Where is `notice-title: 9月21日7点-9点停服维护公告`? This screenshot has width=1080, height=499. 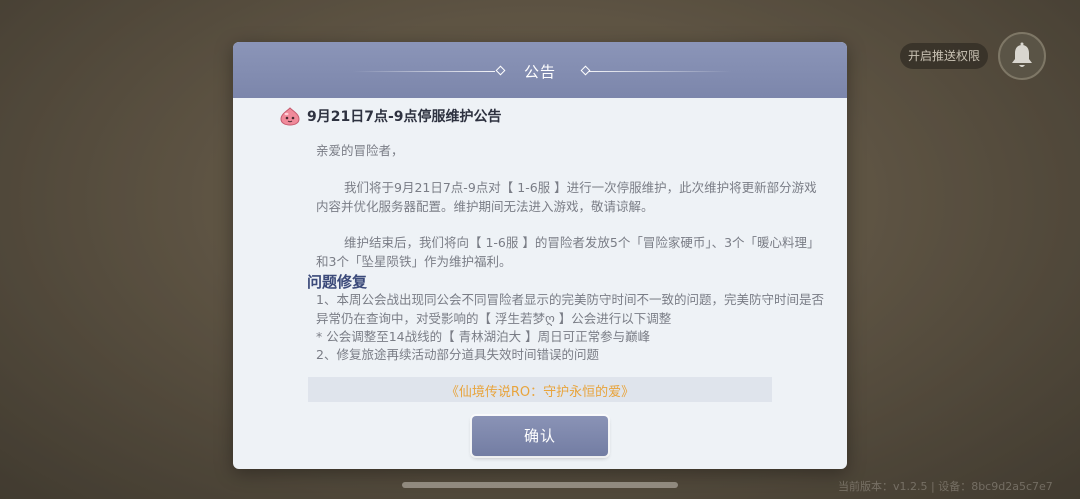 notice-title: 9月21日7点-9点停服维护公告 is located at coordinates (404, 117).